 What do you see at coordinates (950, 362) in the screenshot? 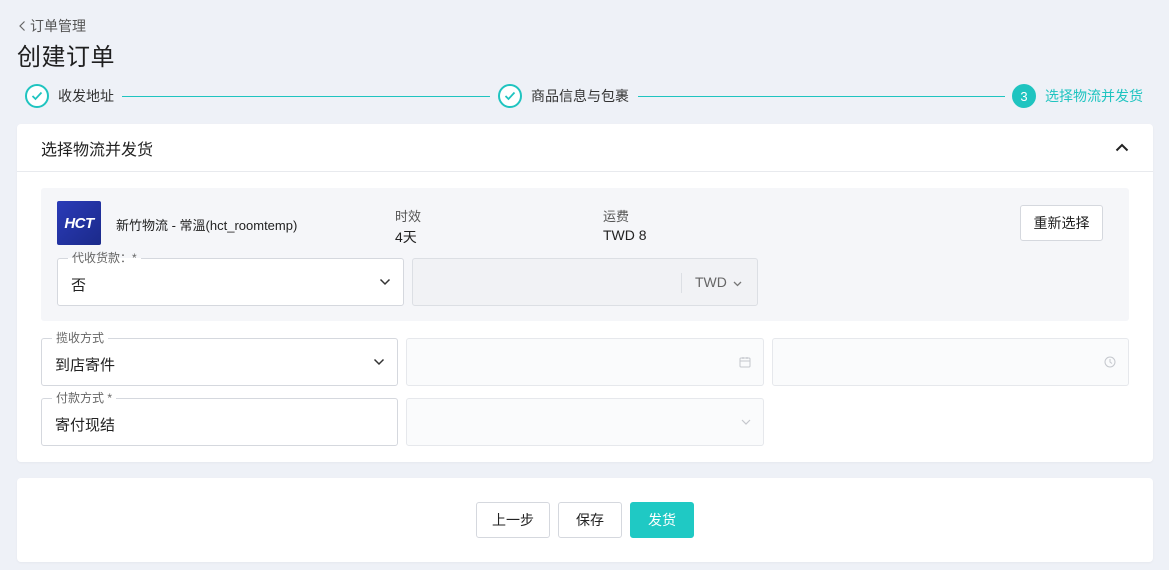
I see `pickup-time-input` at bounding box center [950, 362].